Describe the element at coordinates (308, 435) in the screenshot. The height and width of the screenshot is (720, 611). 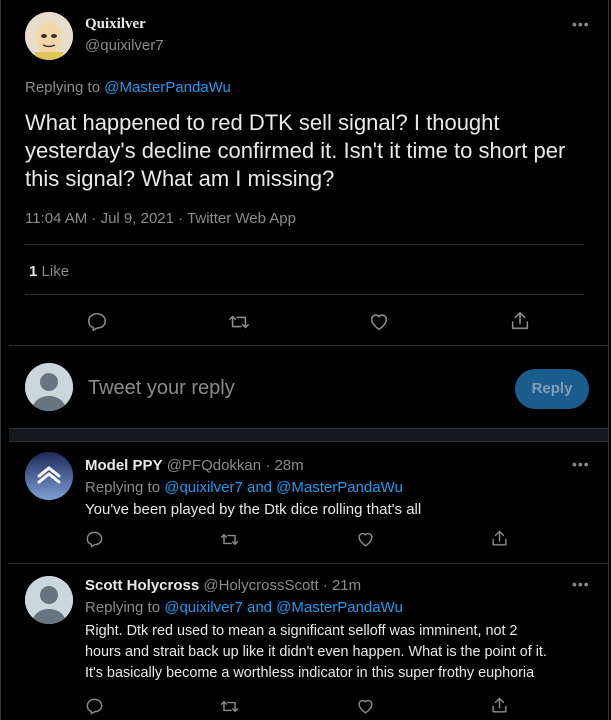
I see `section-separator` at that location.